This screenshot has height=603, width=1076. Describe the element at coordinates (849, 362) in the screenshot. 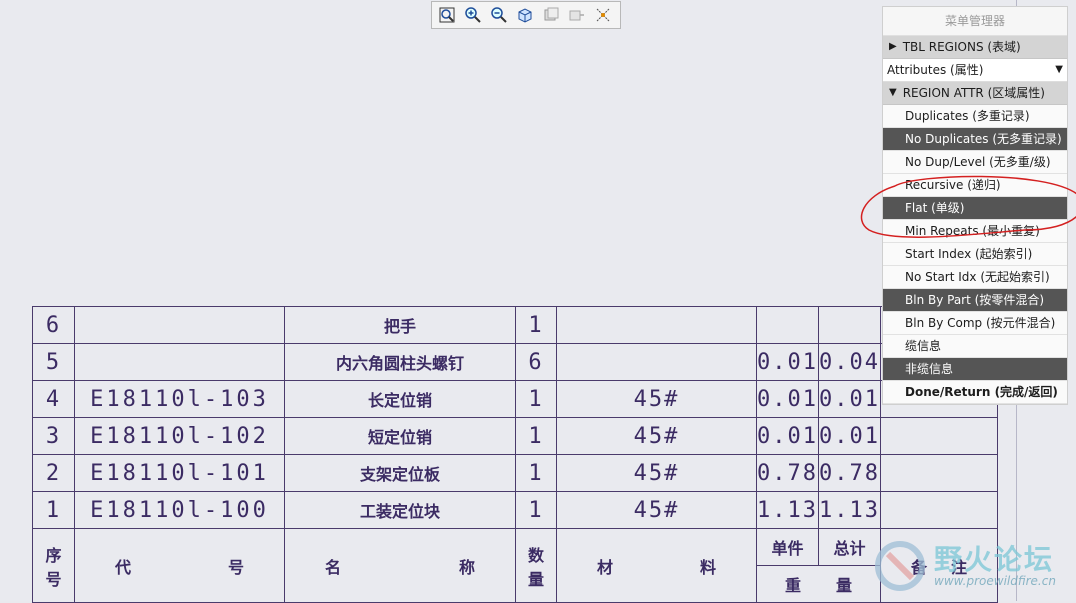

I see `total-weight-cell: 0.04` at that location.